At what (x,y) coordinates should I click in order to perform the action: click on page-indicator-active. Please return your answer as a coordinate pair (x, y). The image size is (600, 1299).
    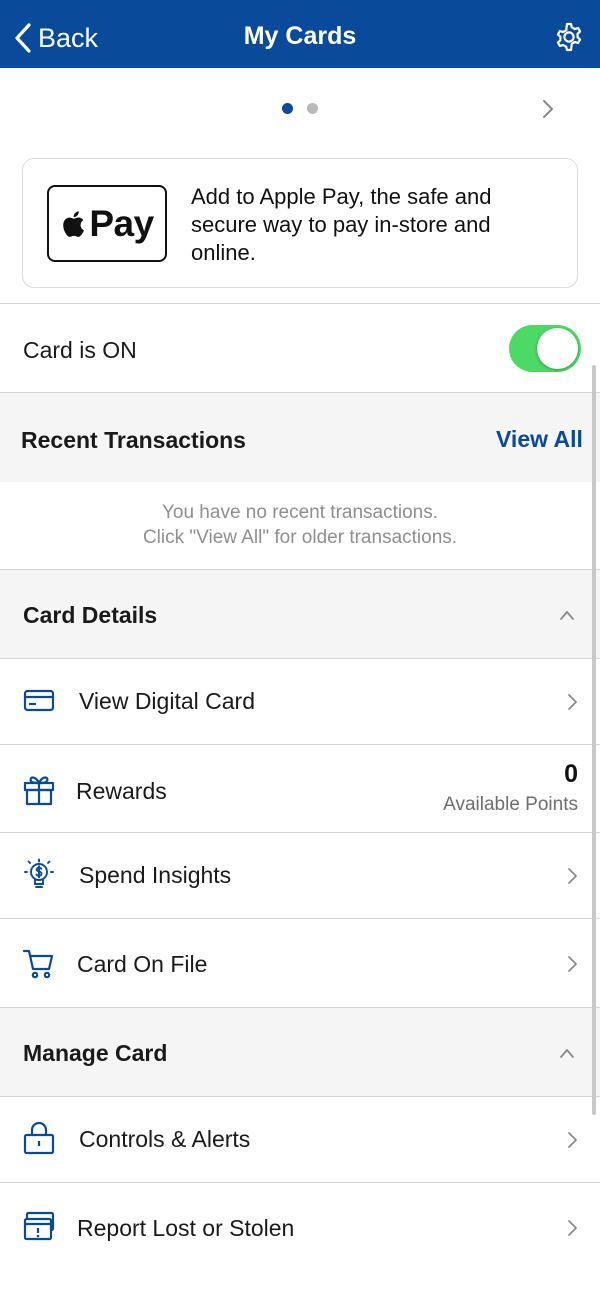
    Looking at the image, I should click on (287, 108).